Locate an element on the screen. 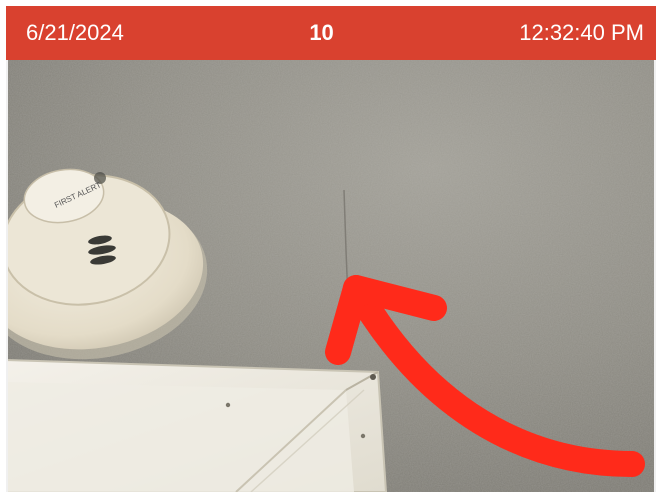 Image resolution: width=662 pixels, height=498 pixels. photo-date: 6/21/2024 is located at coordinates (75, 32).